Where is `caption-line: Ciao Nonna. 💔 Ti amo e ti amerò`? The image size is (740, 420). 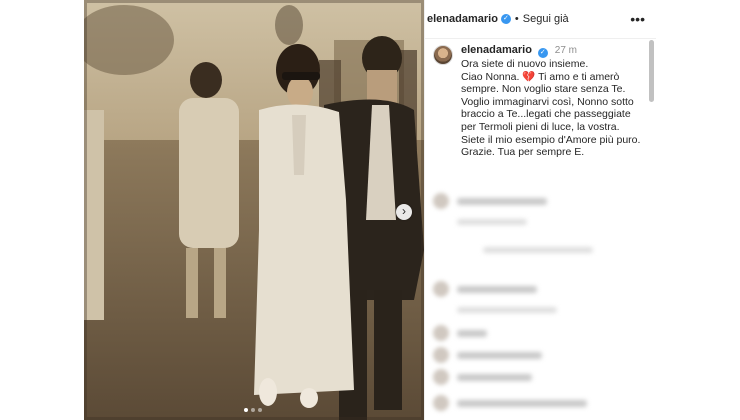
caption-line: Ciao Nonna. 💔 Ti amo e ti amerò is located at coordinates (540, 76).